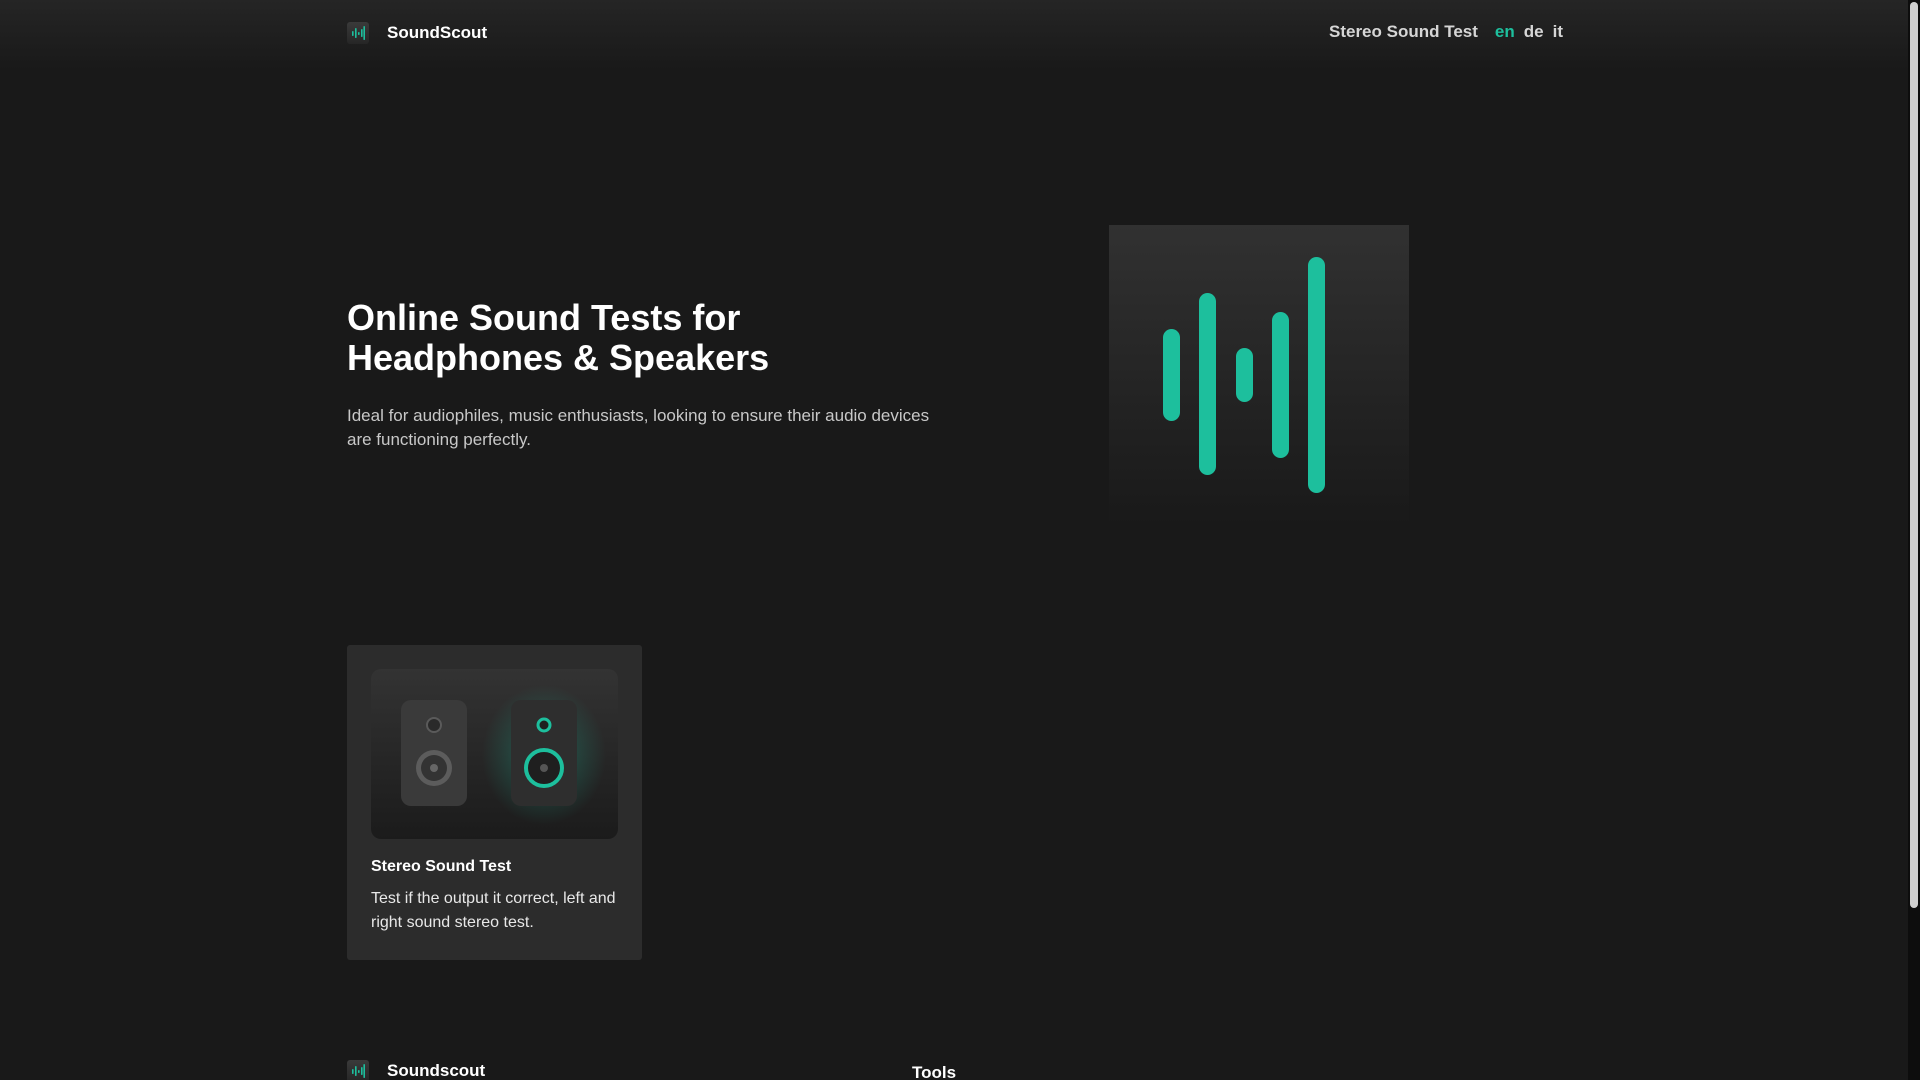 The image size is (1920, 1080). What do you see at coordinates (358, 1070) in the screenshot?
I see `footer-logo-icon` at bounding box center [358, 1070].